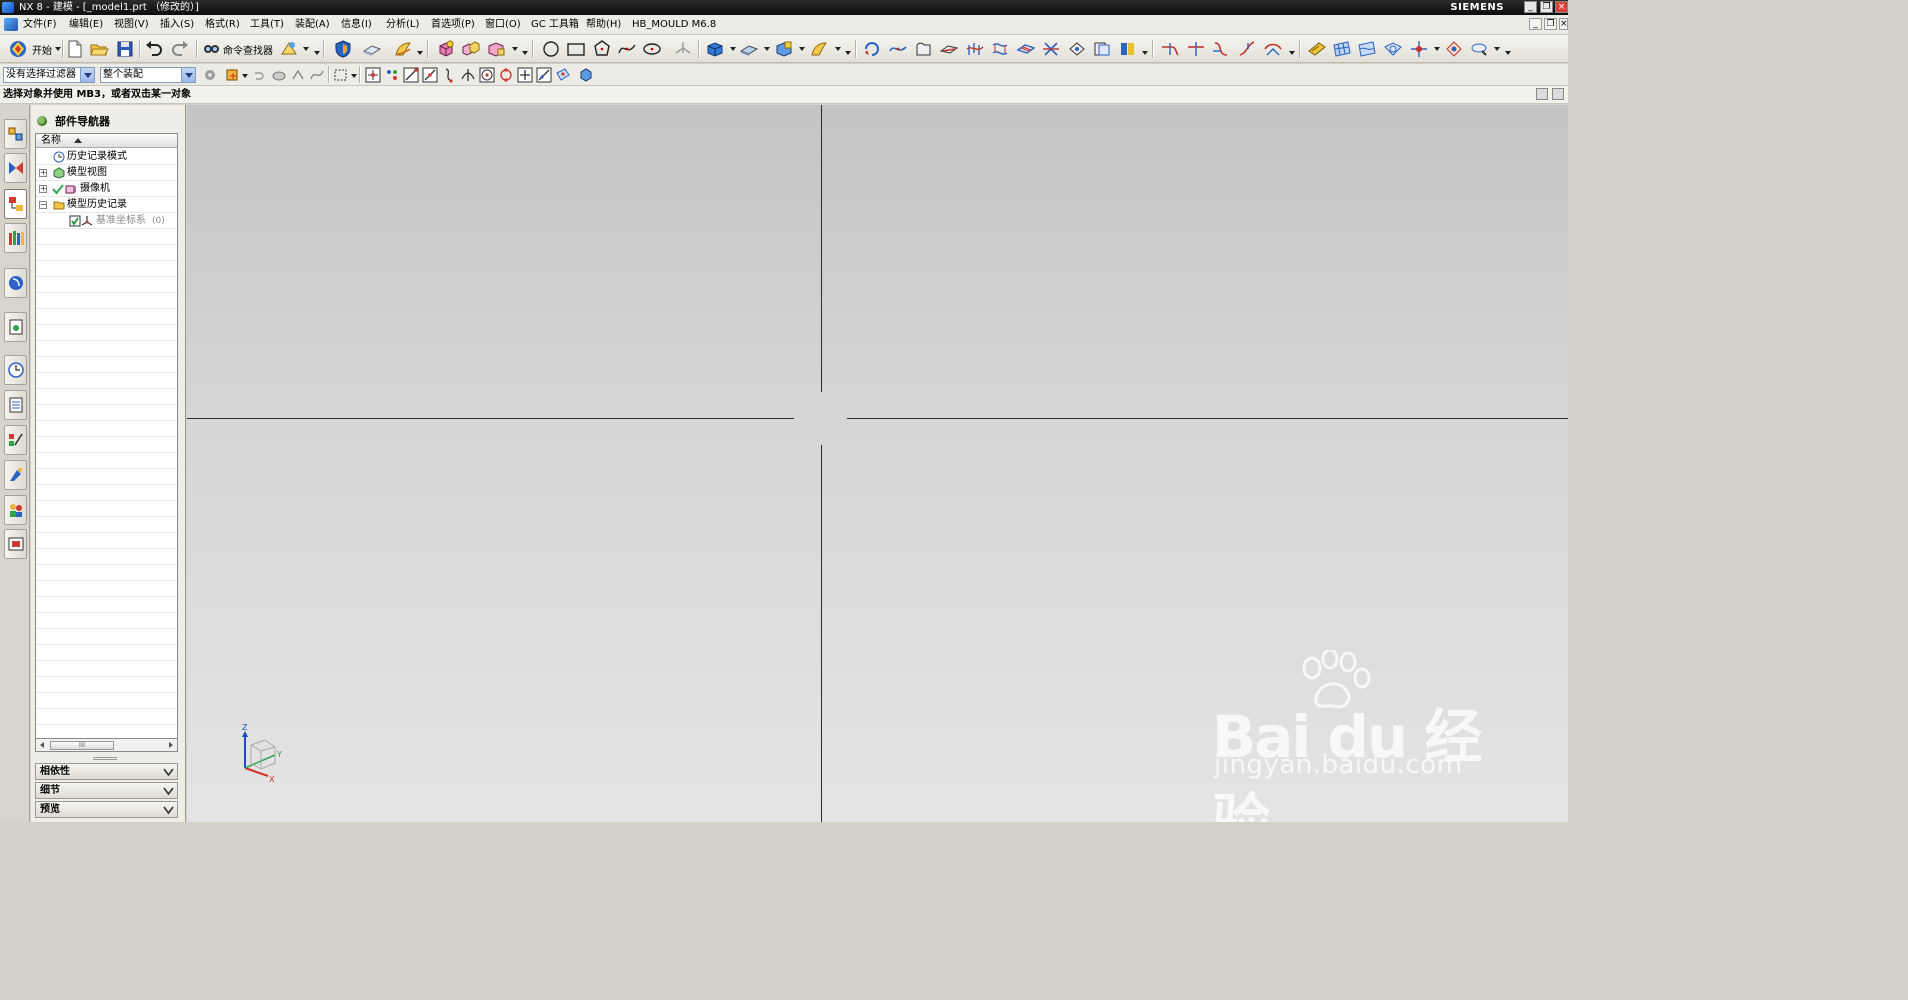 This screenshot has width=1908, height=1000. I want to click on new-file-icon, so click(75, 49).